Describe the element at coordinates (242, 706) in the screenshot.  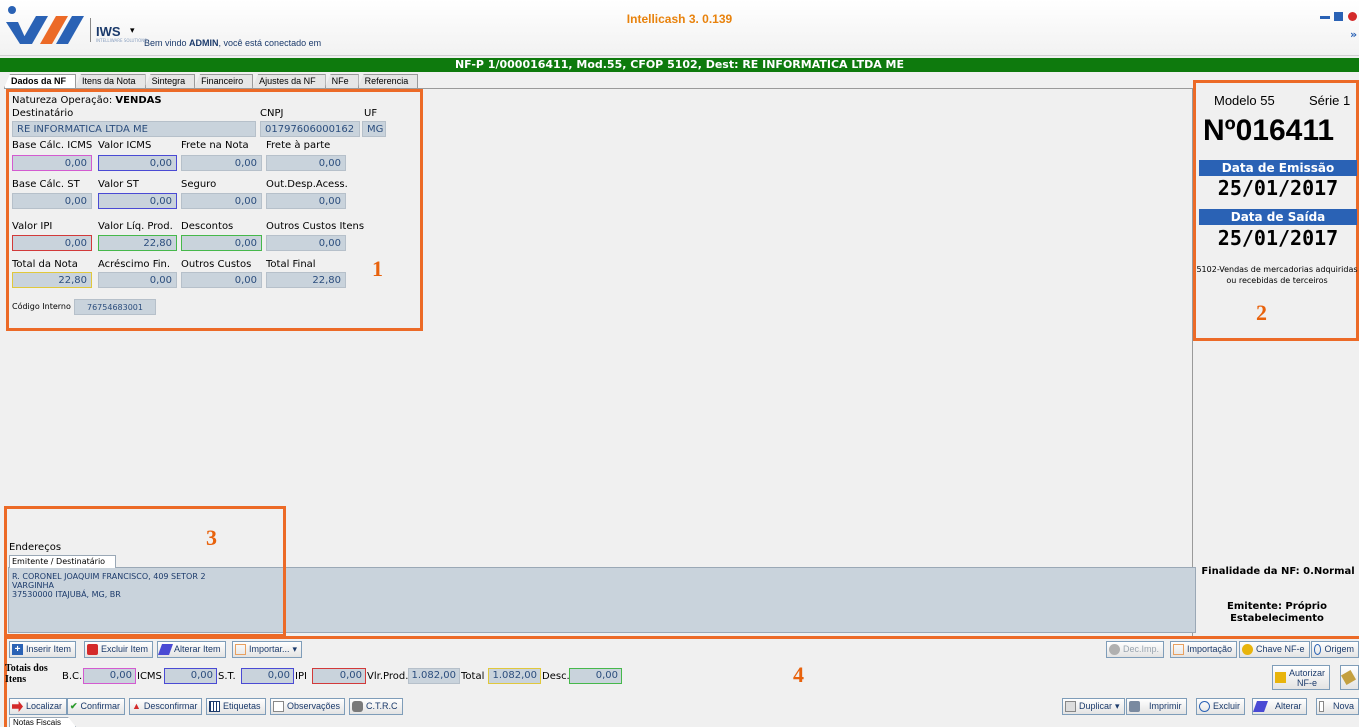
I see `etiquetas-label: Etiquetas` at that location.